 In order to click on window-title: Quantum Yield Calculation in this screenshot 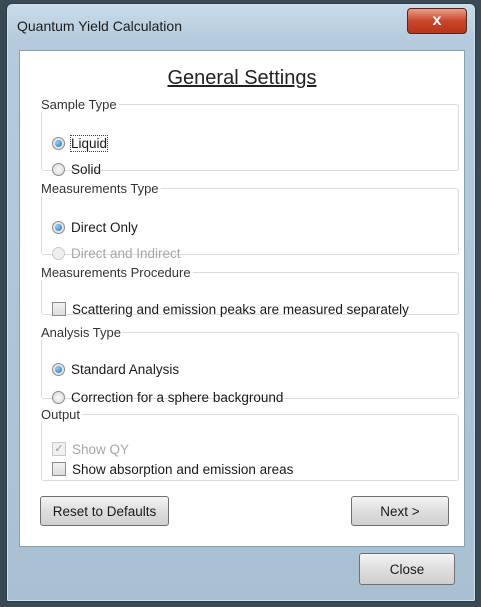, I will do `click(99, 26)`.